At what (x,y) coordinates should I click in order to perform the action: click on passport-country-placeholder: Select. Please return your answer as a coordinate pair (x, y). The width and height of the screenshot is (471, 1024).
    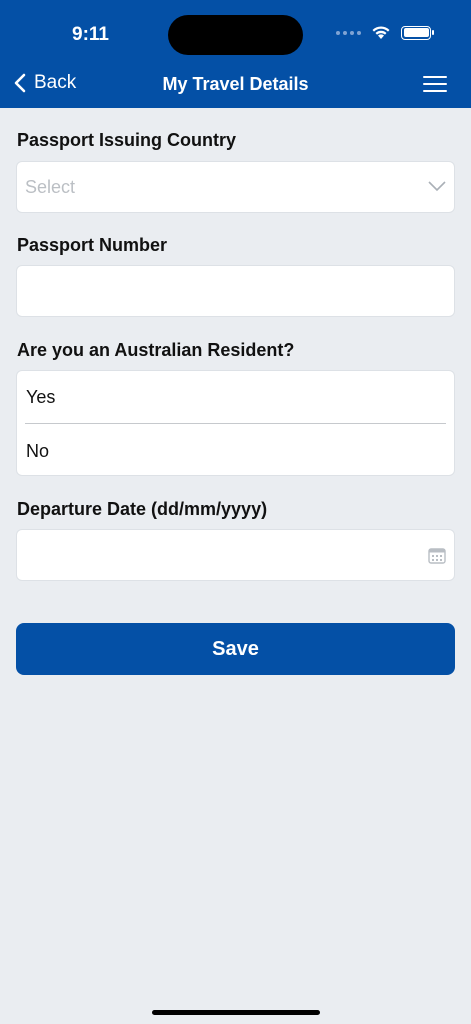
    Looking at the image, I should click on (50, 187).